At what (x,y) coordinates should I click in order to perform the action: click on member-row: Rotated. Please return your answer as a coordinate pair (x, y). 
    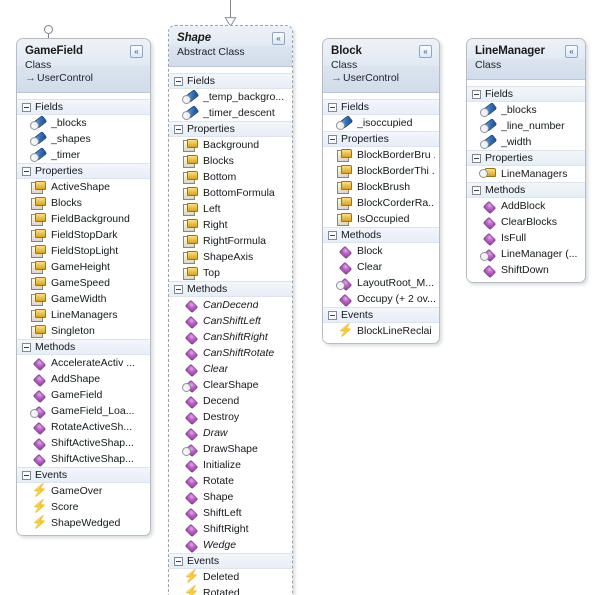
    Looking at the image, I should click on (230, 590).